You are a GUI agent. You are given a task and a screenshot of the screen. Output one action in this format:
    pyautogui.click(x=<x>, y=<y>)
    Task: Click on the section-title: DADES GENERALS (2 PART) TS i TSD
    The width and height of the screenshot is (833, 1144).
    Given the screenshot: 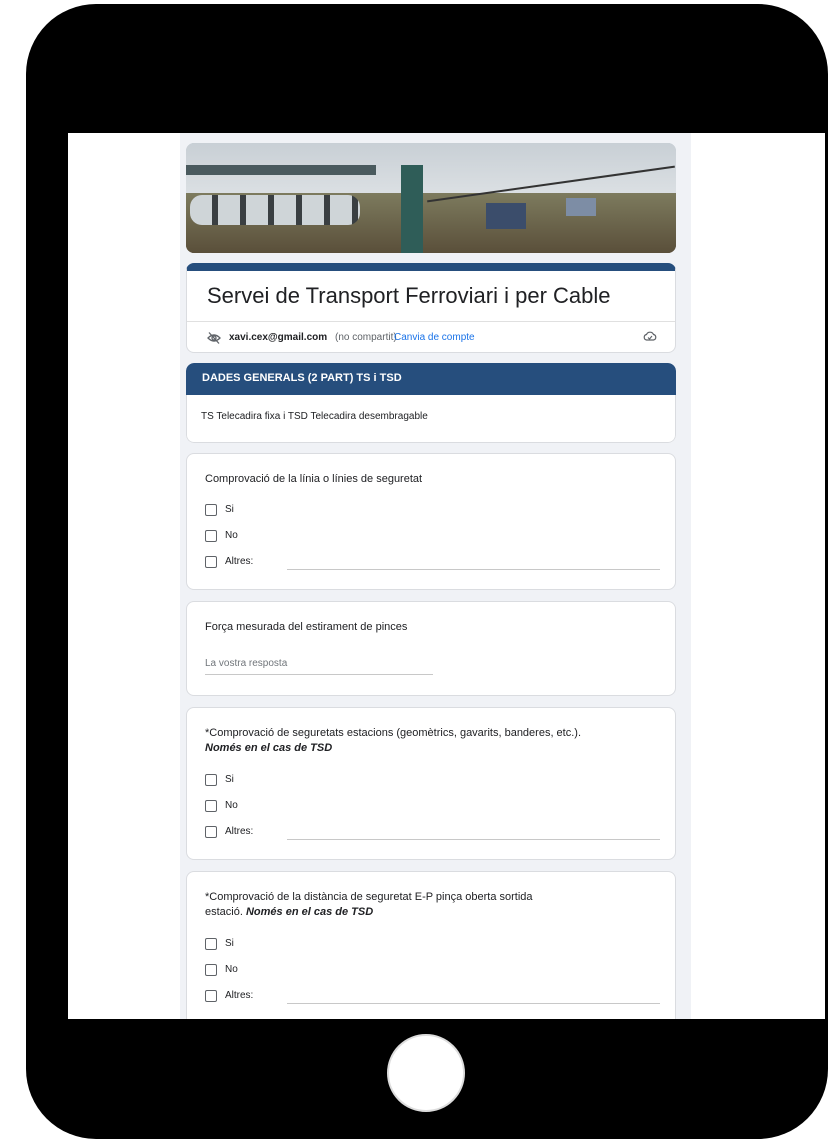 What is the action you would take?
    pyautogui.click(x=302, y=378)
    